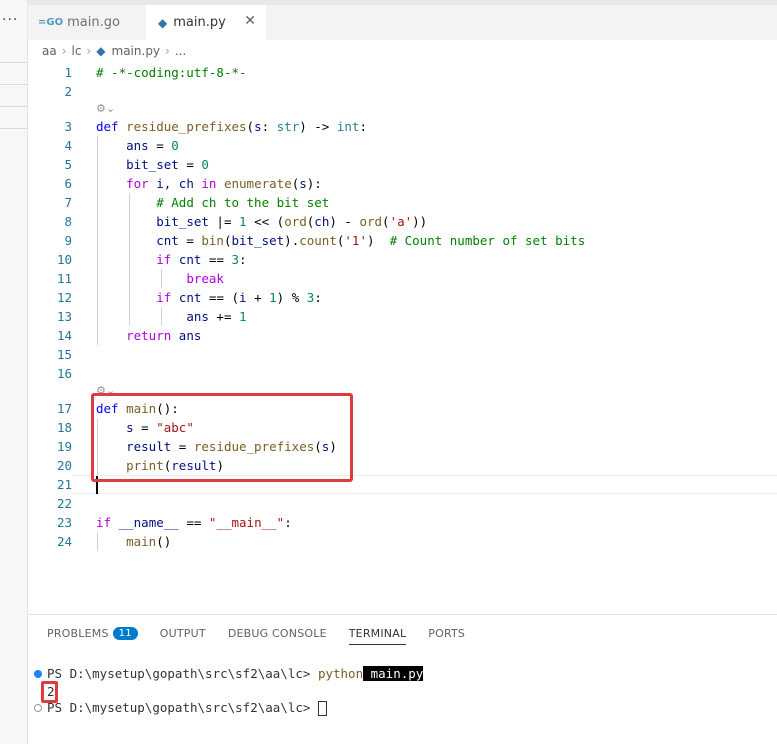  What do you see at coordinates (14, 372) in the screenshot?
I see `activity-strip: ···` at bounding box center [14, 372].